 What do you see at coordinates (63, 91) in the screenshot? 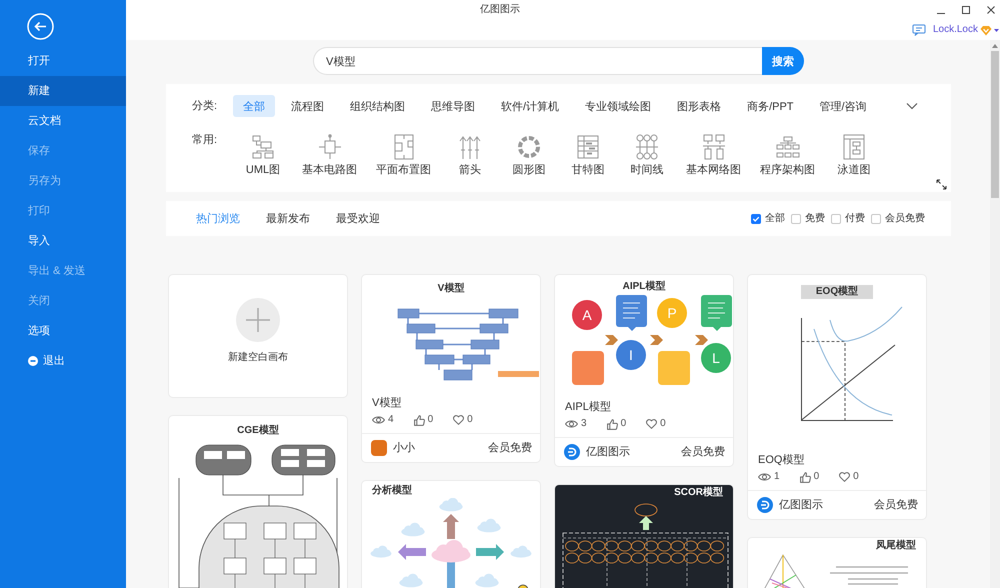
I see `menu-item: 新建` at bounding box center [63, 91].